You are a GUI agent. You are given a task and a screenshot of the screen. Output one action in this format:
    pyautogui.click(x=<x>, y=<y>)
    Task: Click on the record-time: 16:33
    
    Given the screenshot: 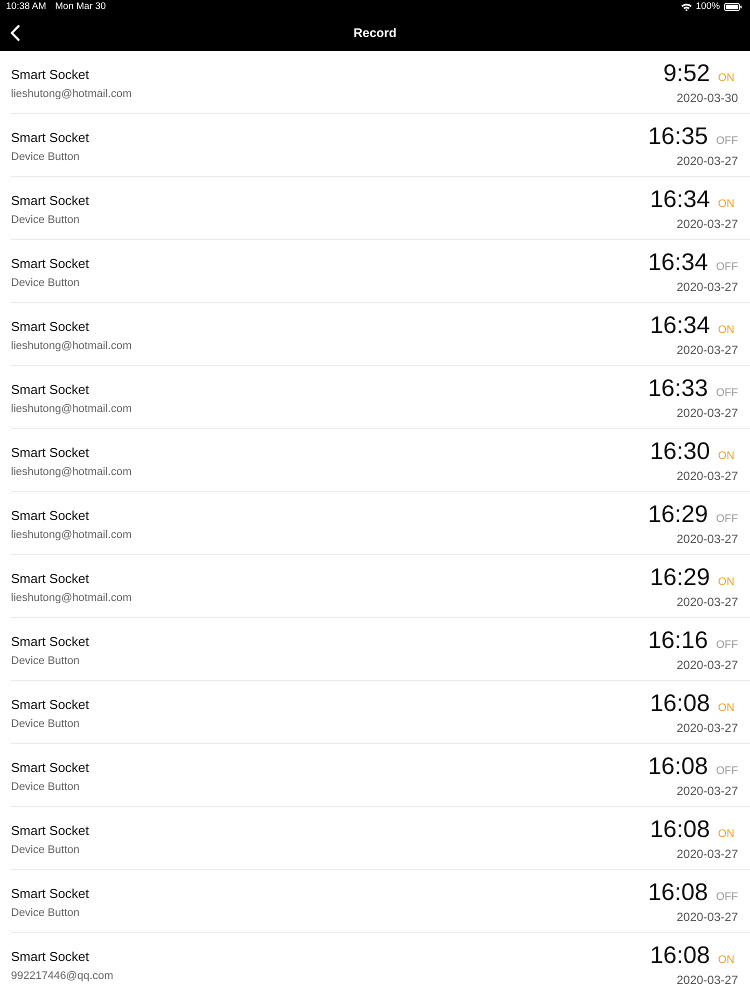 What is the action you would take?
    pyautogui.click(x=678, y=389)
    